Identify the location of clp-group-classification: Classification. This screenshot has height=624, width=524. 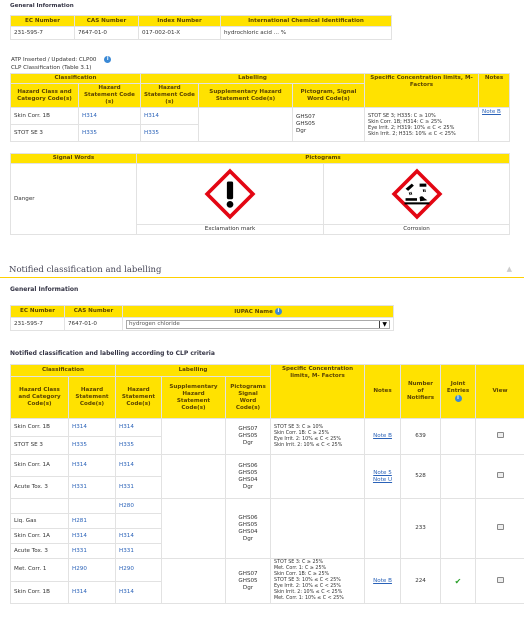
(75, 78).